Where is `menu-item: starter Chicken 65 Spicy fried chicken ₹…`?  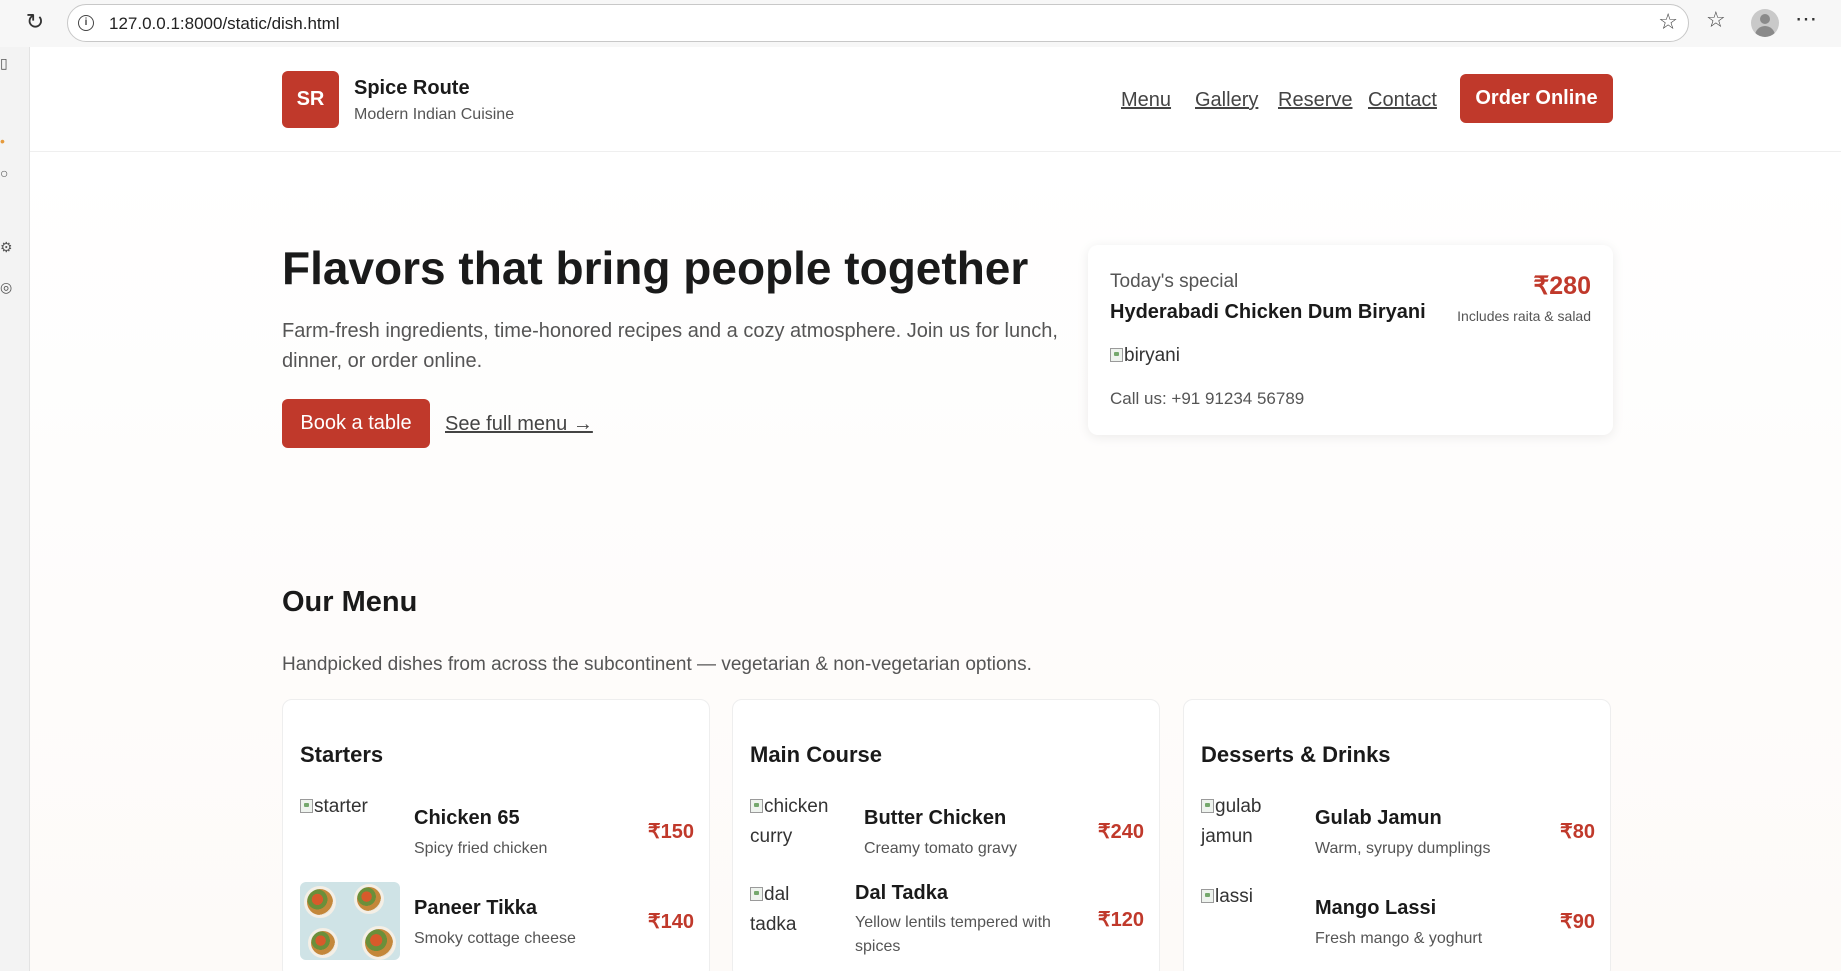
menu-item: starter Chicken 65 Spicy fried chicken ₹… is located at coordinates (497, 832).